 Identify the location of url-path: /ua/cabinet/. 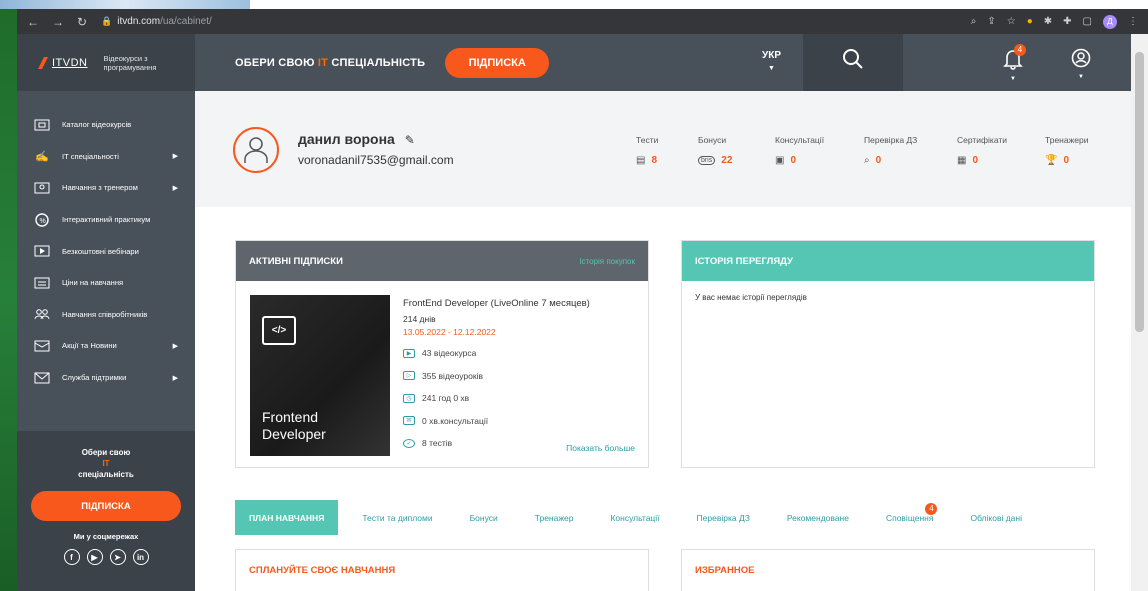
(186, 21).